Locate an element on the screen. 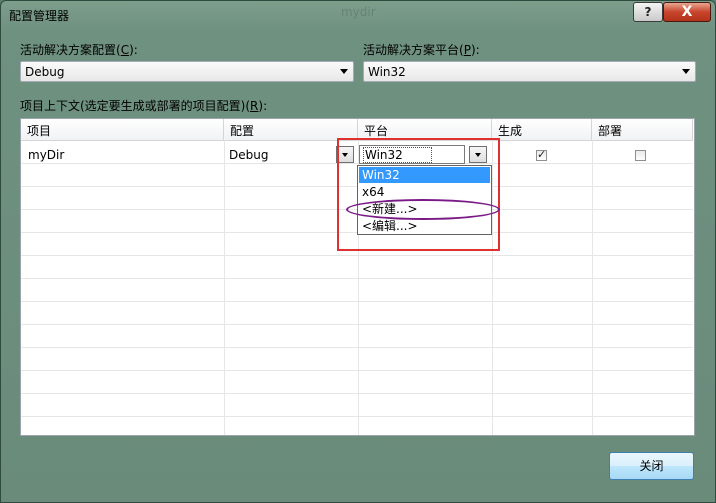 This screenshot has width=716, height=503. close-button: 关闭 is located at coordinates (651, 466).